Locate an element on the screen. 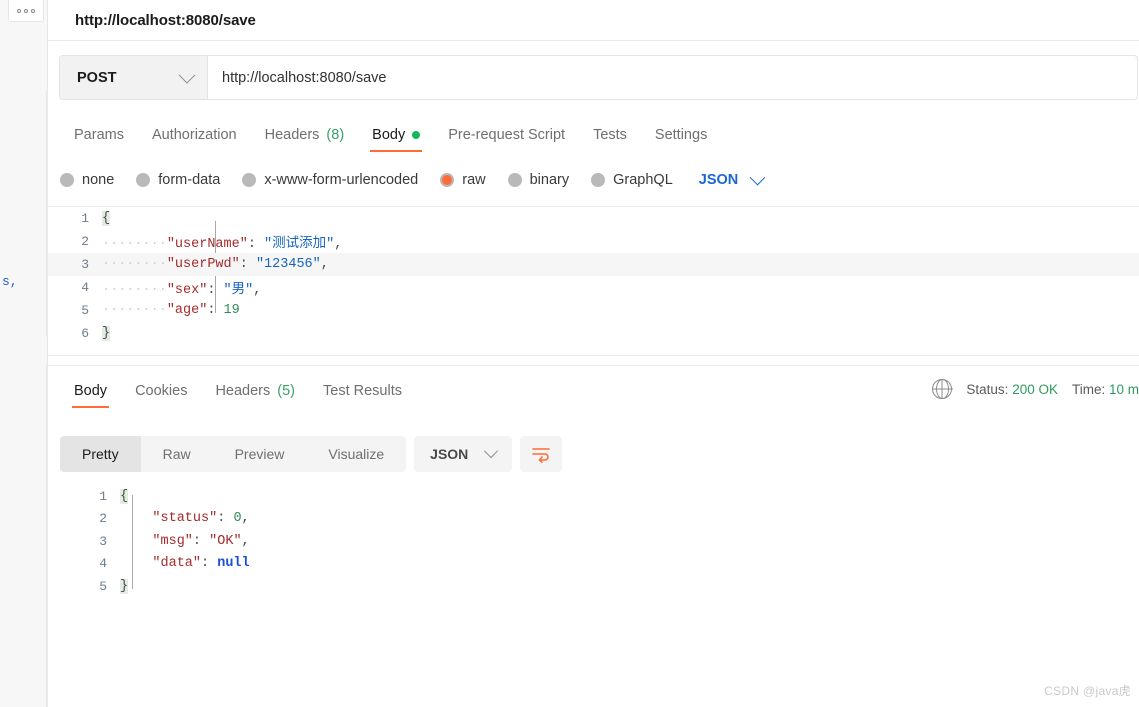 Image resolution: width=1139 pixels, height=707 pixels. body-type-none: none is located at coordinates (87, 180).